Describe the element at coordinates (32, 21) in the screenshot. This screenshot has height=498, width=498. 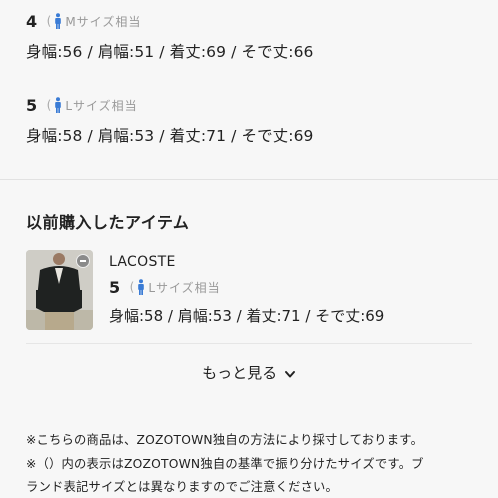
I see `size-number: 4` at that location.